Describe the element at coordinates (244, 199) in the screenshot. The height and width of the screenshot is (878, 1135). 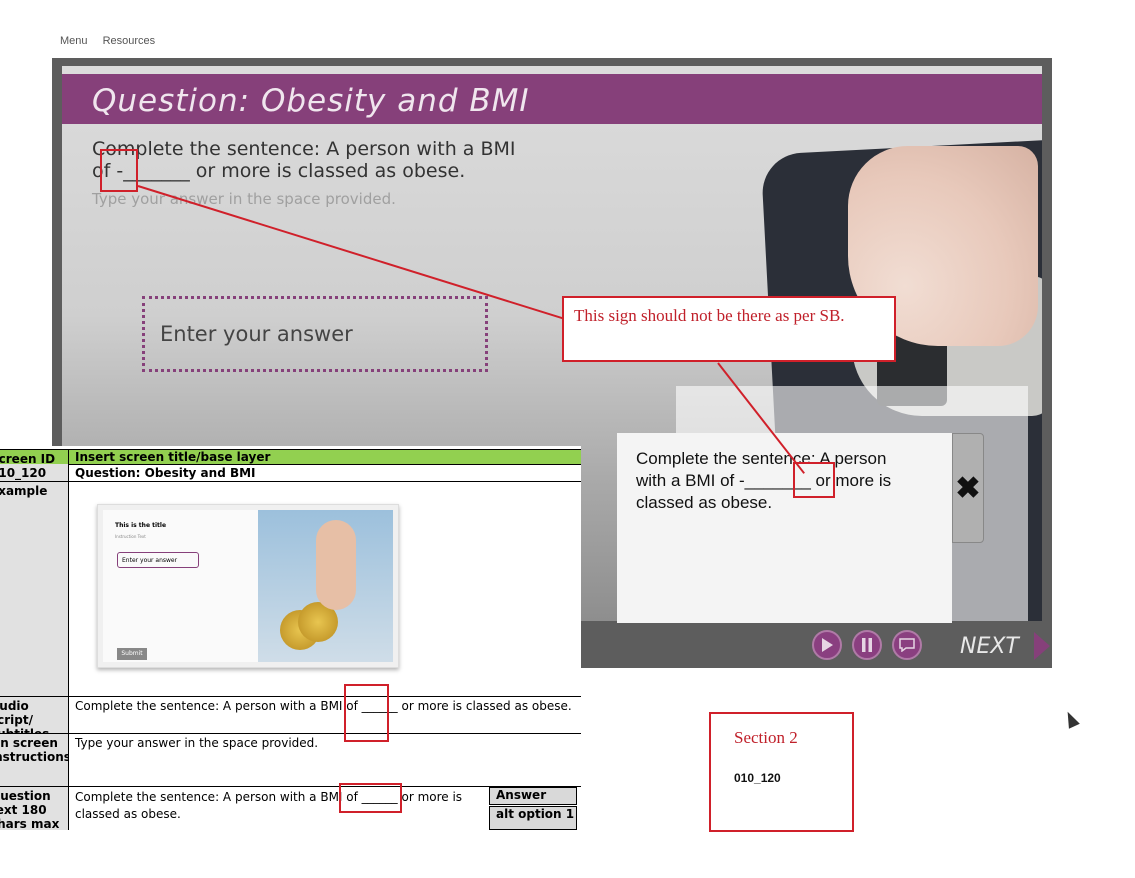
I see `instruction-text: Type your answer in the space provided.` at that location.